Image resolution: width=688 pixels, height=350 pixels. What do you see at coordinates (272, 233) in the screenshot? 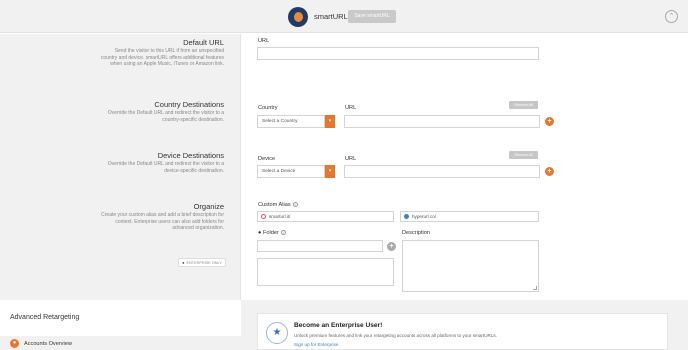
I see `folder-label: ● Folder i` at bounding box center [272, 233].